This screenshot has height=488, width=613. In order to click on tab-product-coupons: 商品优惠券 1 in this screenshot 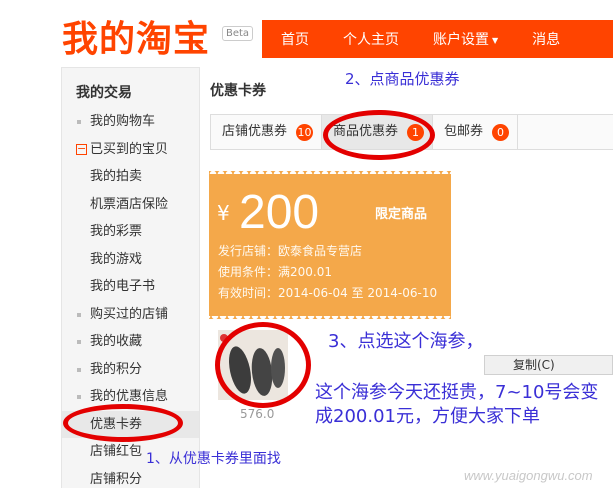, I will do `click(378, 132)`.